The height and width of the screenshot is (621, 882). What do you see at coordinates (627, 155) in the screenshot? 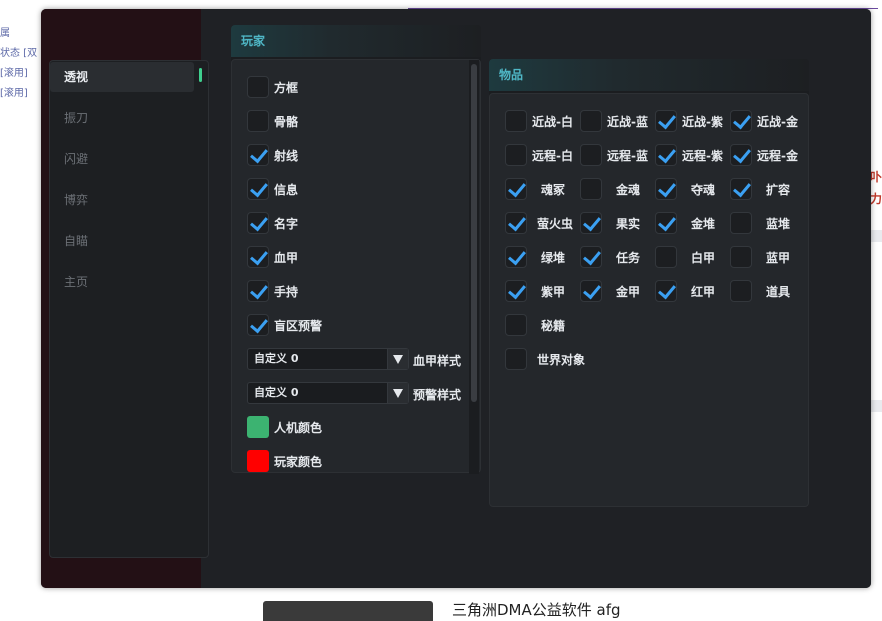
I see `item-option-label: 远程-蓝` at bounding box center [627, 155].